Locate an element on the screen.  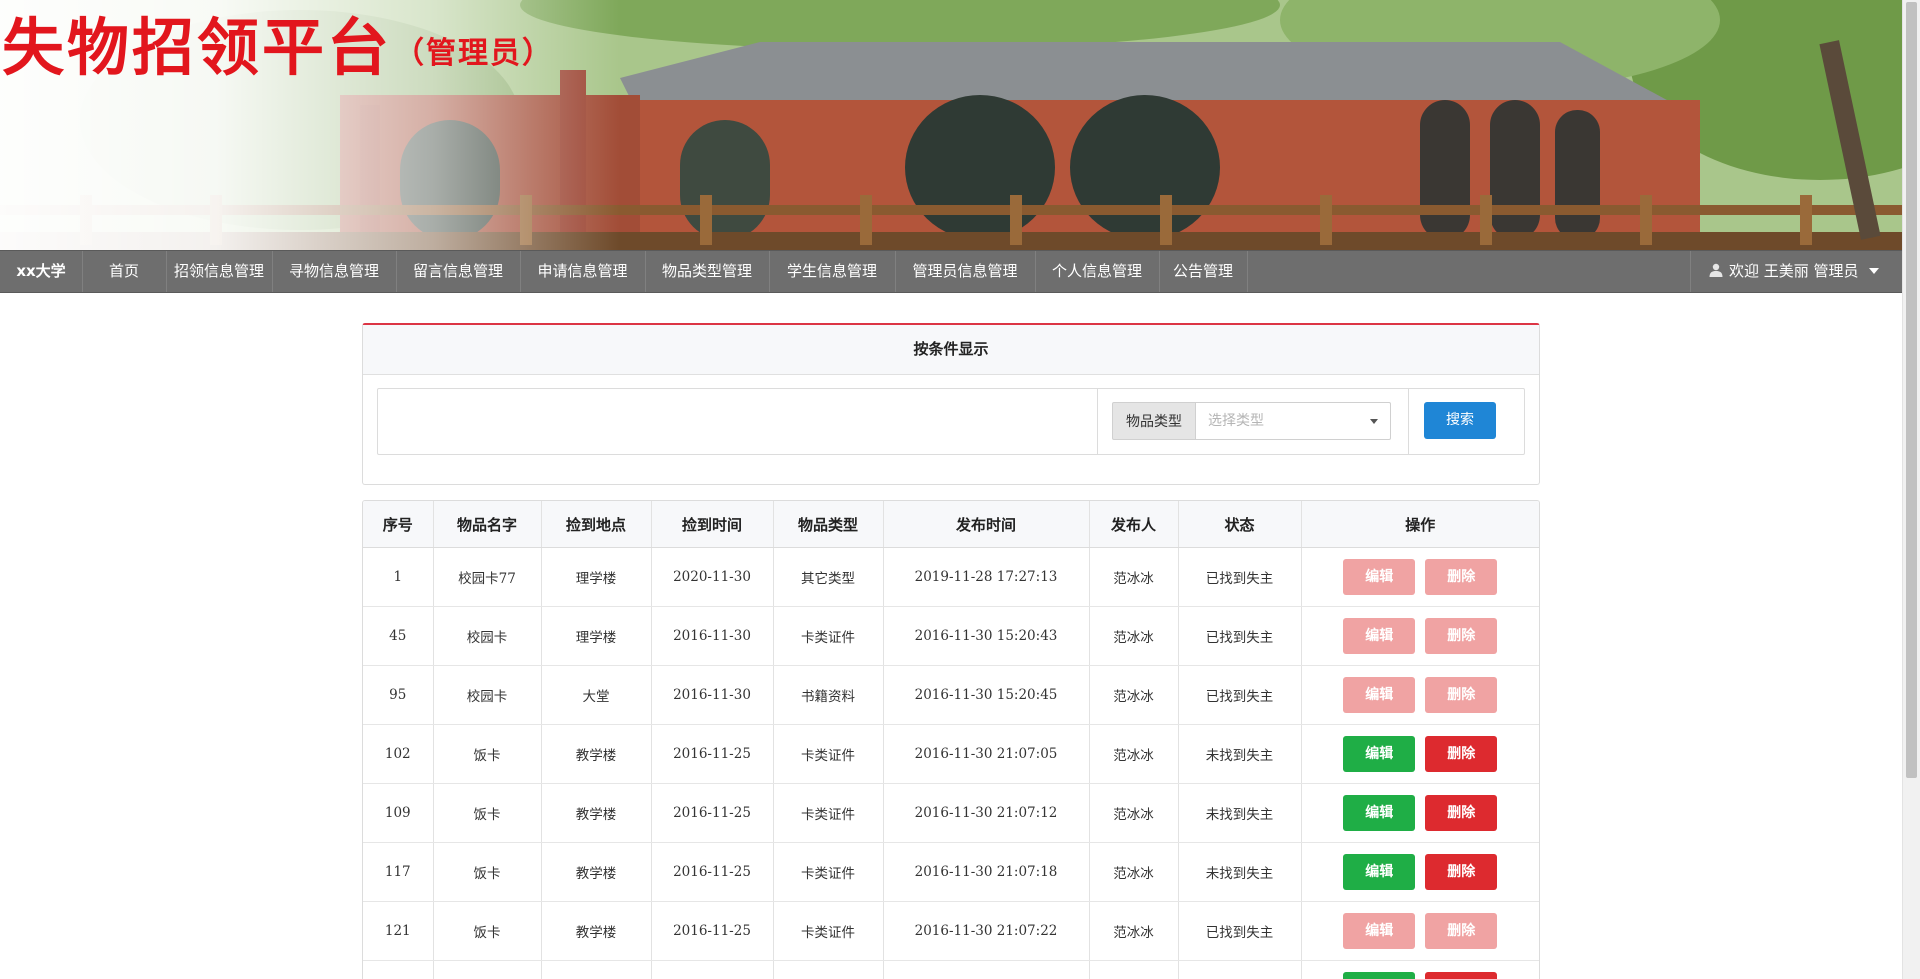
nav-item-admin-management: 管理员信息管理 is located at coordinates (965, 271).